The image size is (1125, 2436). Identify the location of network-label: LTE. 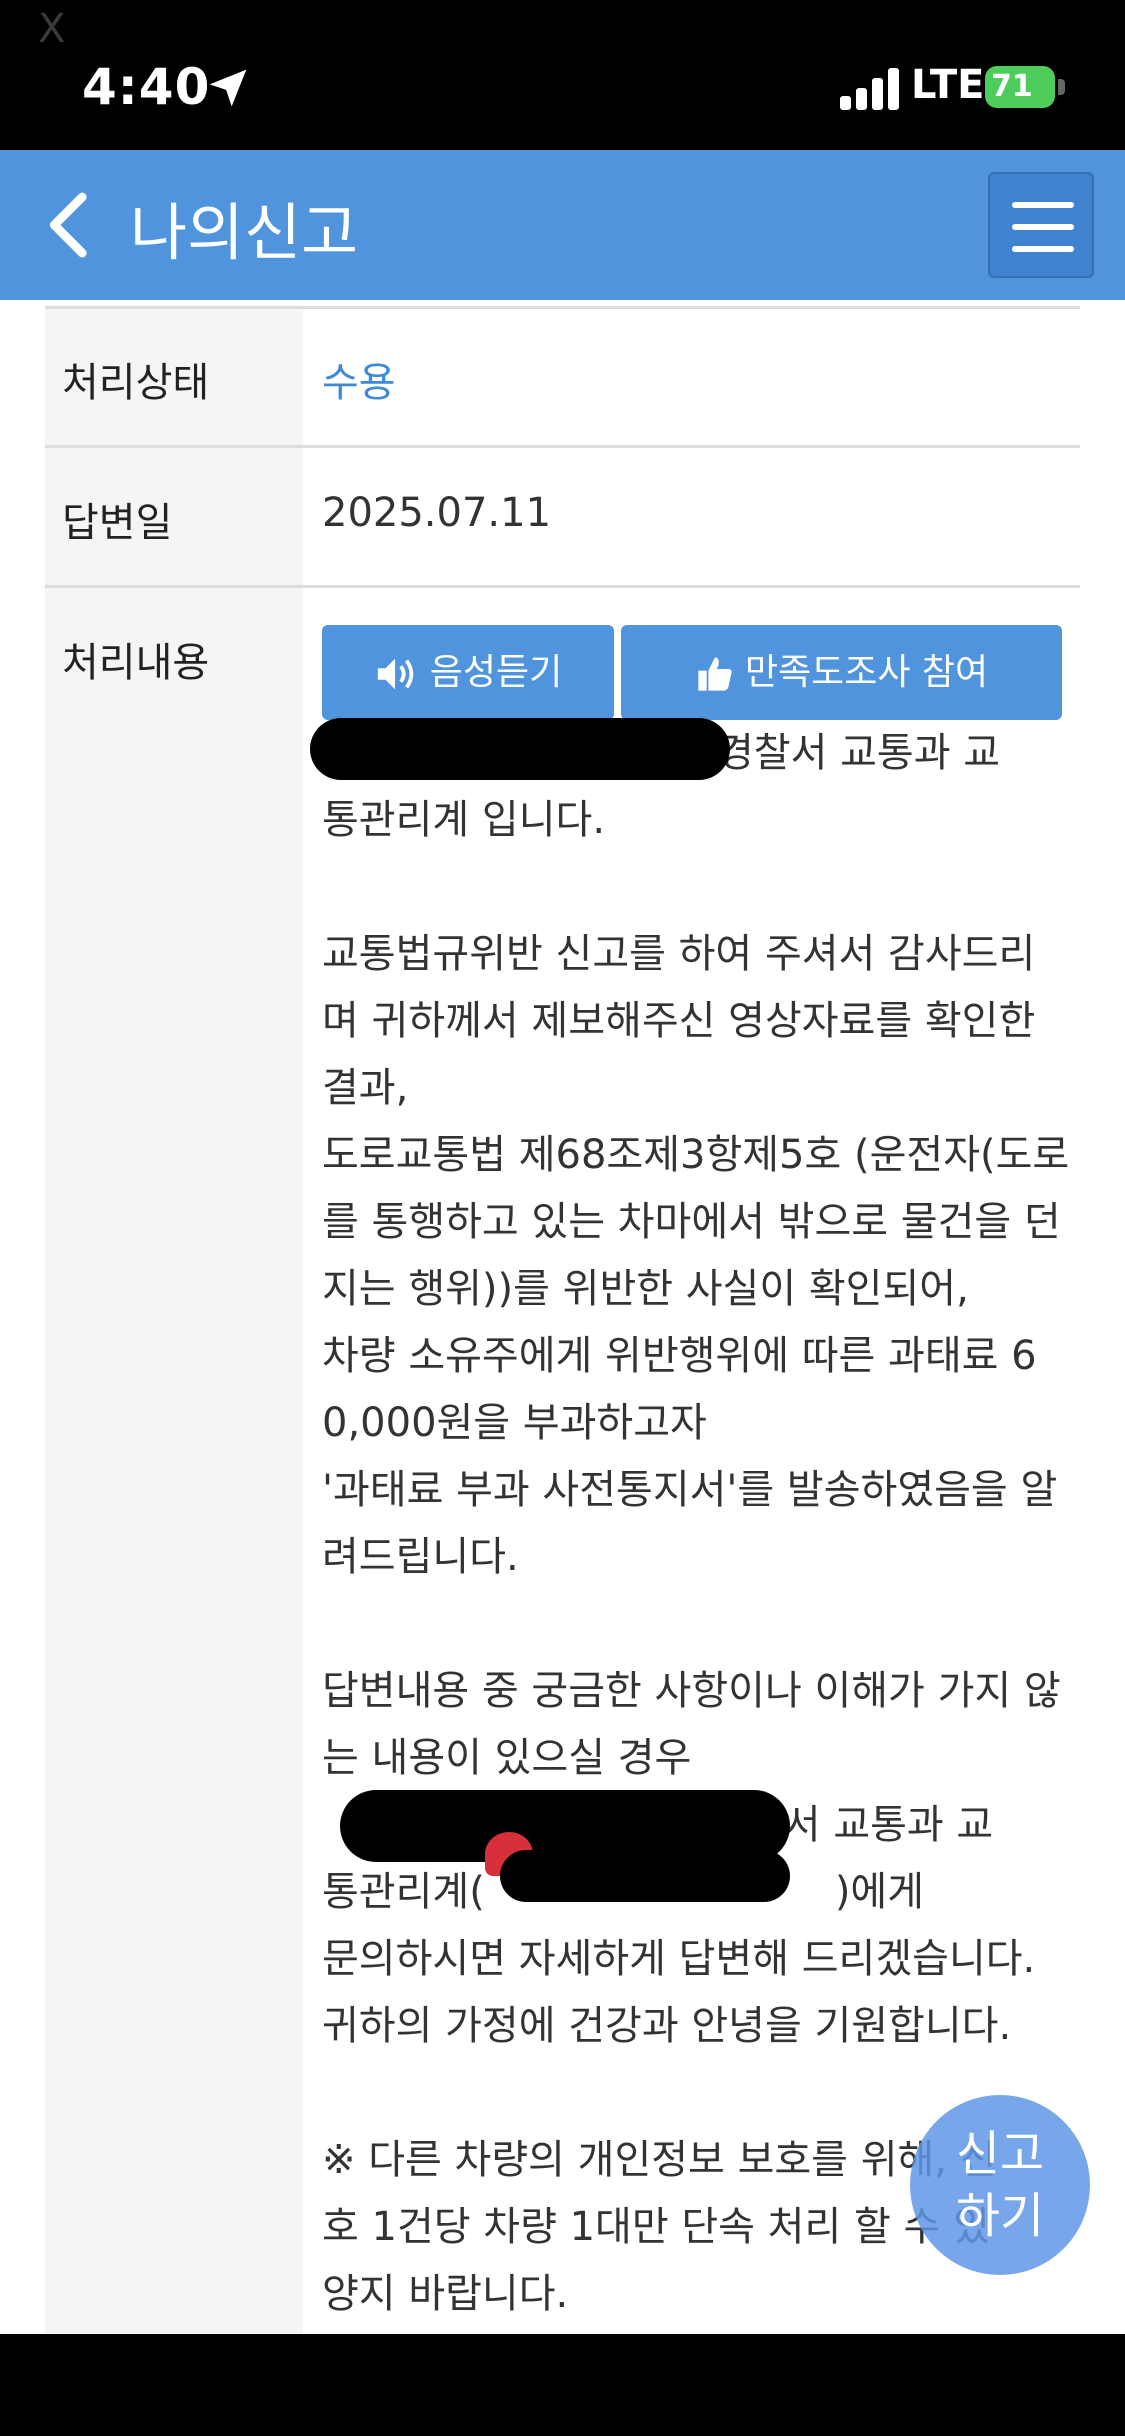
(948, 85).